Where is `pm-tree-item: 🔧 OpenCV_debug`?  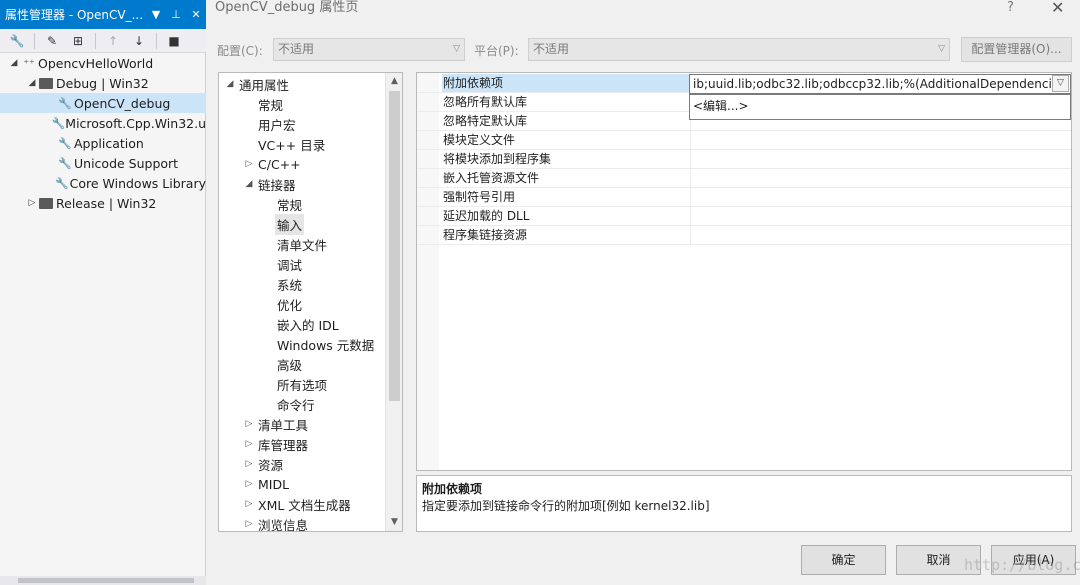 pm-tree-item: 🔧 OpenCV_debug is located at coordinates (103, 103).